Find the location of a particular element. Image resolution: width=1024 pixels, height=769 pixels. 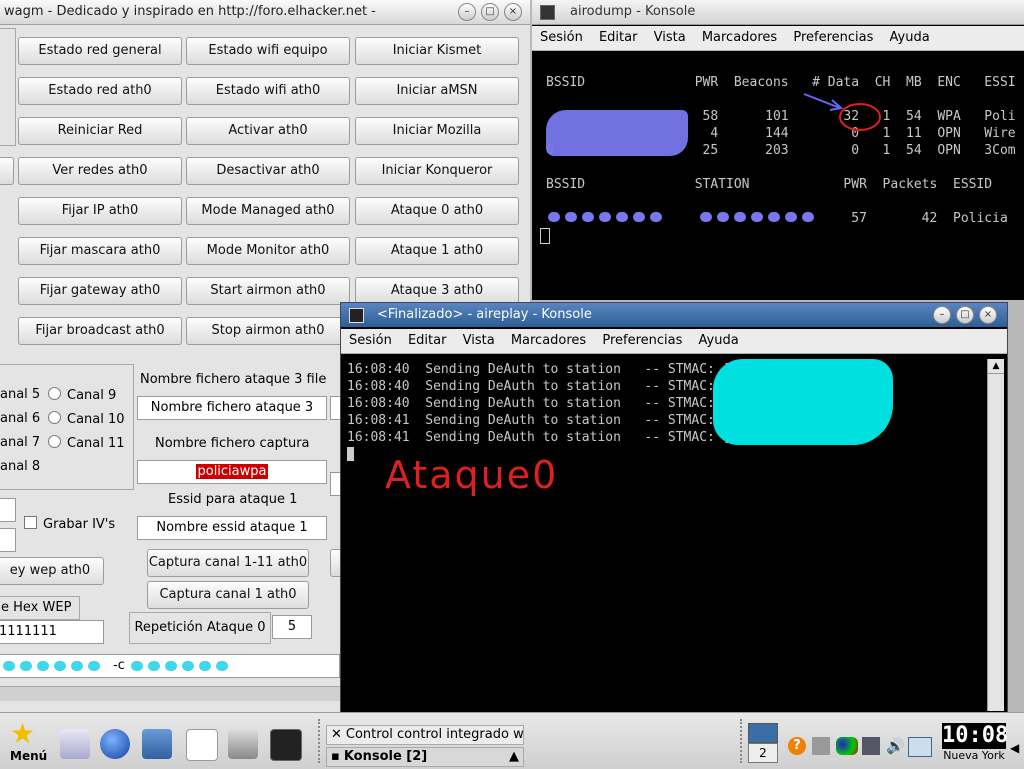

clock: 10:08 Nueva York is located at coordinates (975, 744).